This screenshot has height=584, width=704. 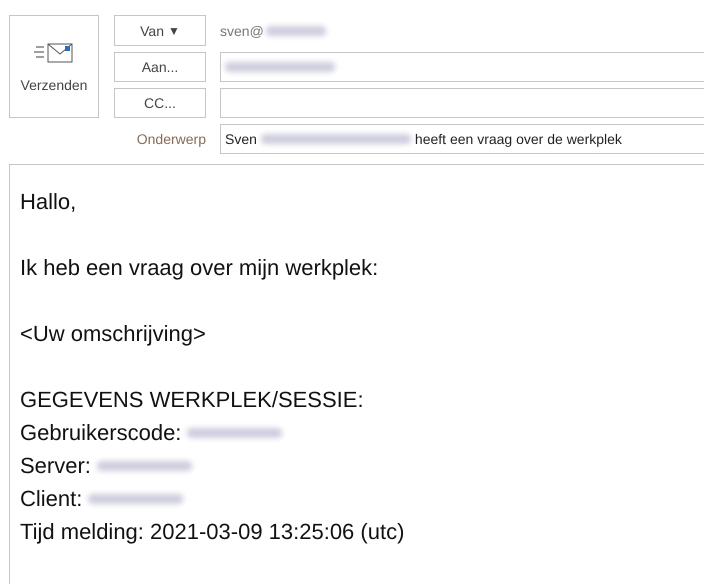 What do you see at coordinates (199, 267) in the screenshot?
I see `body-text: Ik heb een vraag over mijn werkplek:` at bounding box center [199, 267].